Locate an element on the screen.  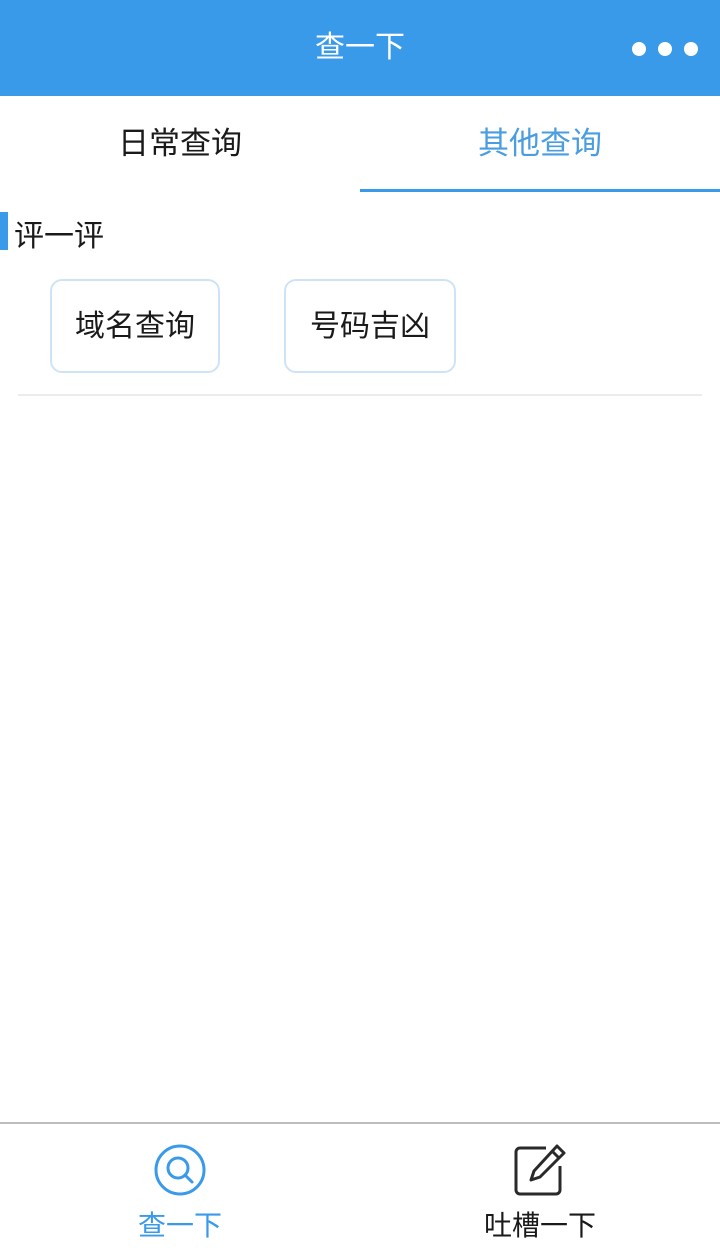
domain-query-button: 域名查询 is located at coordinates (135, 326).